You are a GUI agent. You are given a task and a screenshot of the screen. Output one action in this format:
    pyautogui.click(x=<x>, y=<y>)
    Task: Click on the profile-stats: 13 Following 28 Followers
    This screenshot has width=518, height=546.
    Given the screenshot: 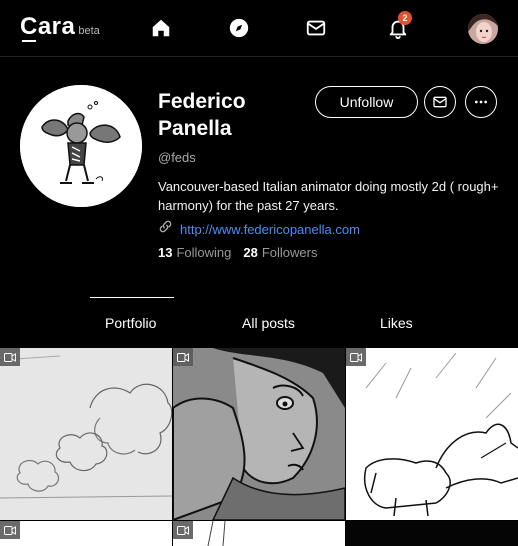 What is the action you would take?
    pyautogui.click(x=243, y=252)
    